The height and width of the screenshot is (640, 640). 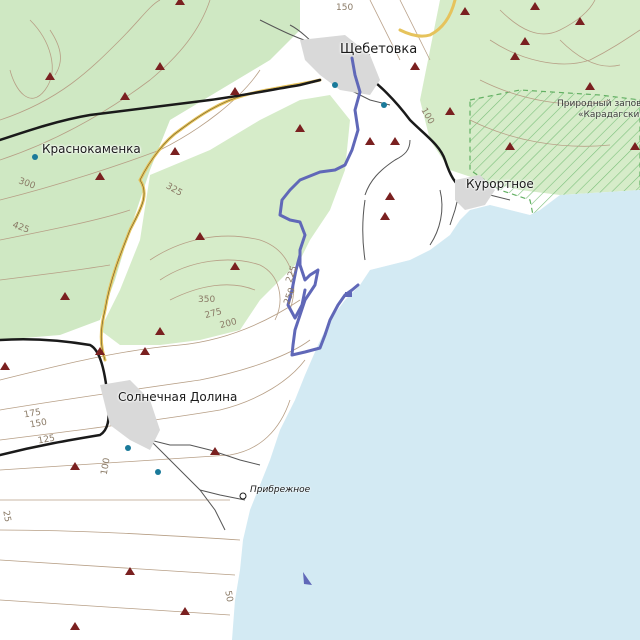 What do you see at coordinates (500, 184) in the screenshot?
I see `settlement-label-kurortnoe: Курортное` at bounding box center [500, 184].